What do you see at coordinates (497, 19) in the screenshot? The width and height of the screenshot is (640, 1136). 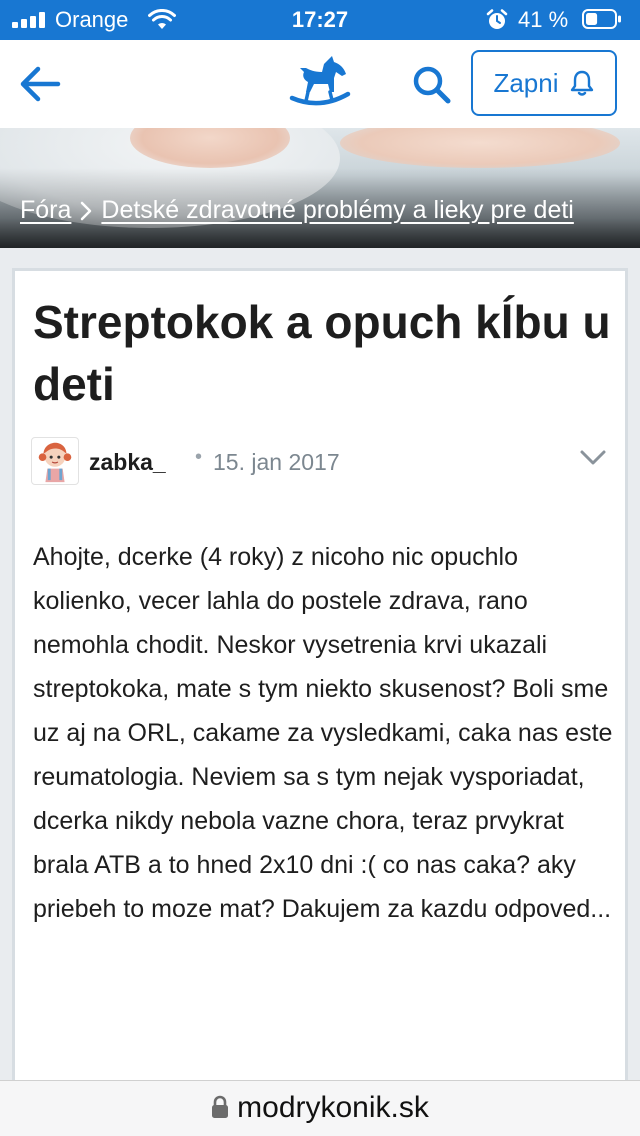 I see `alarm-icon` at bounding box center [497, 19].